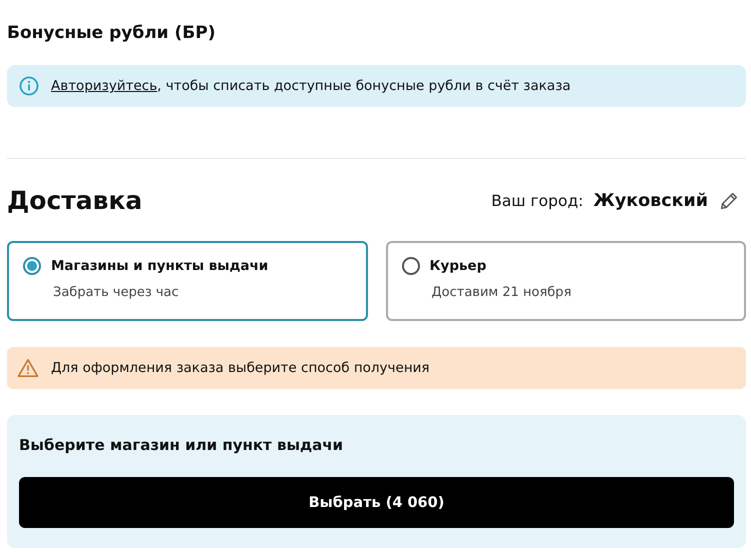  I want to click on city-label: Ваш город:, so click(537, 201).